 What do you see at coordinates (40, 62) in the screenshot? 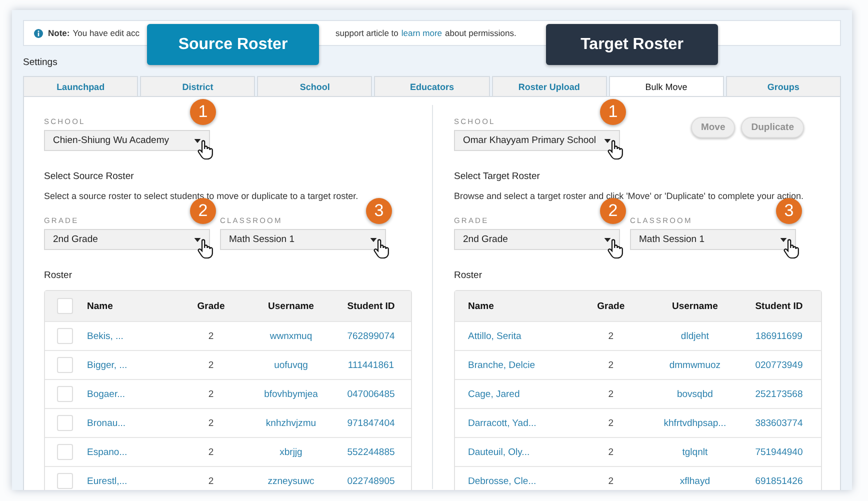
I see `section-title: Settings` at bounding box center [40, 62].